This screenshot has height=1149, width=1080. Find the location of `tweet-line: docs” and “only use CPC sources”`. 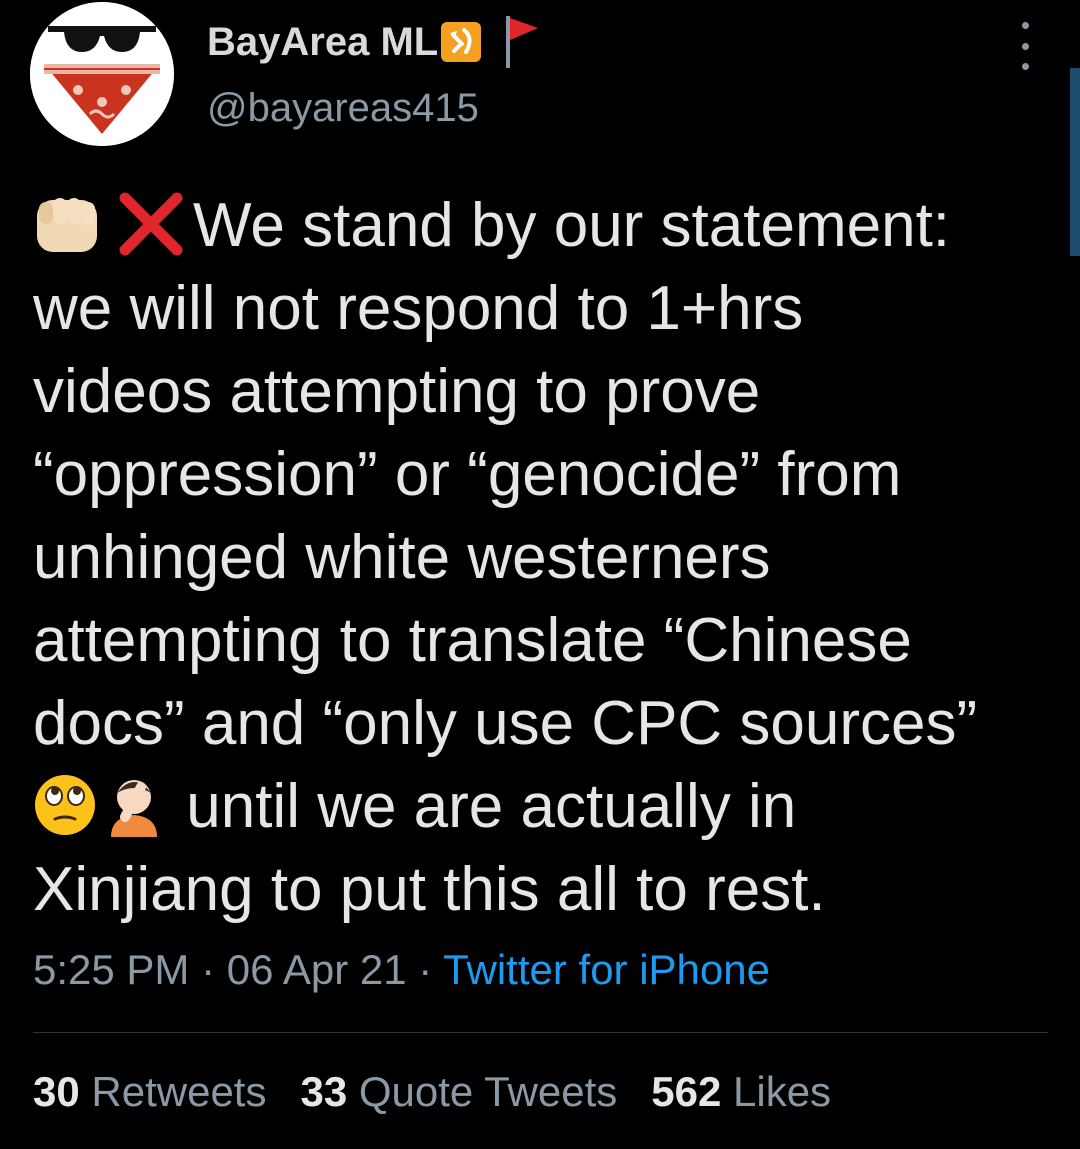

tweet-line: docs” and “only use CPC sources” is located at coordinates (505, 723).